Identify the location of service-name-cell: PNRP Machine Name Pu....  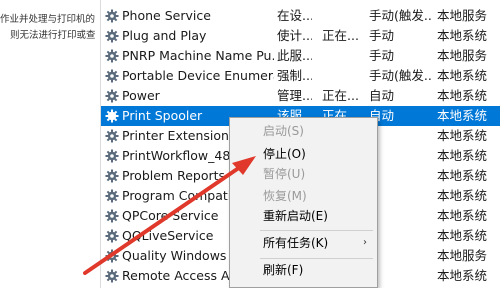
(198, 55).